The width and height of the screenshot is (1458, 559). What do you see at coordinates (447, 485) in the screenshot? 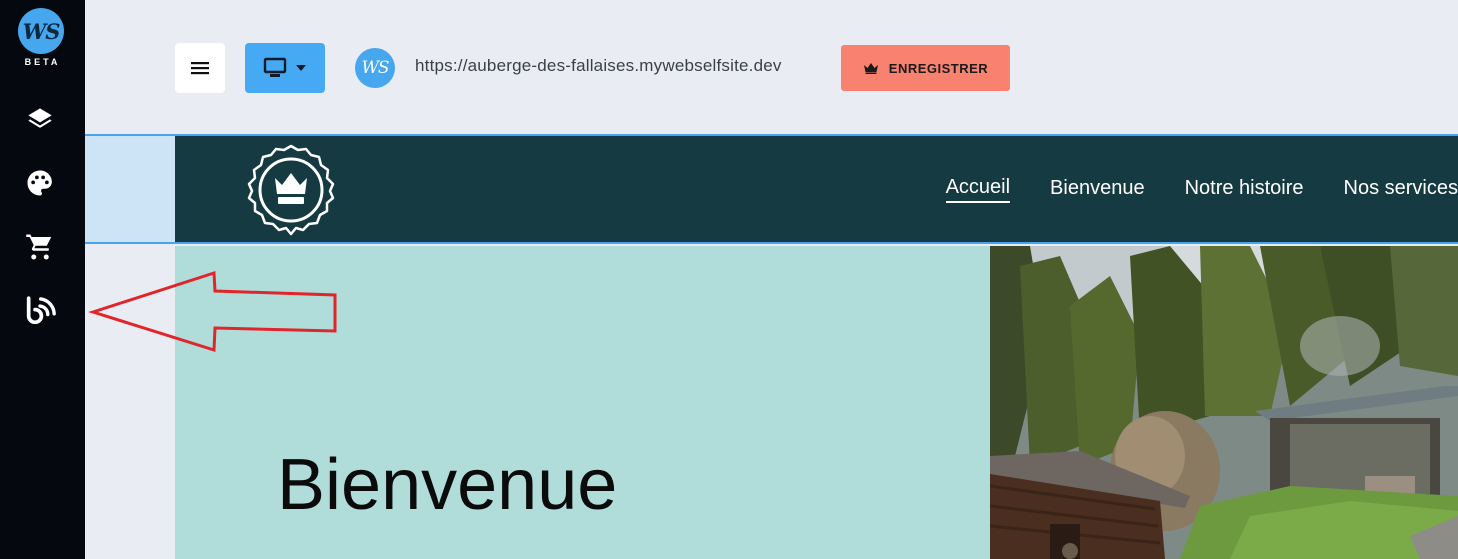
I see `hero-title: Bienvenue` at bounding box center [447, 485].